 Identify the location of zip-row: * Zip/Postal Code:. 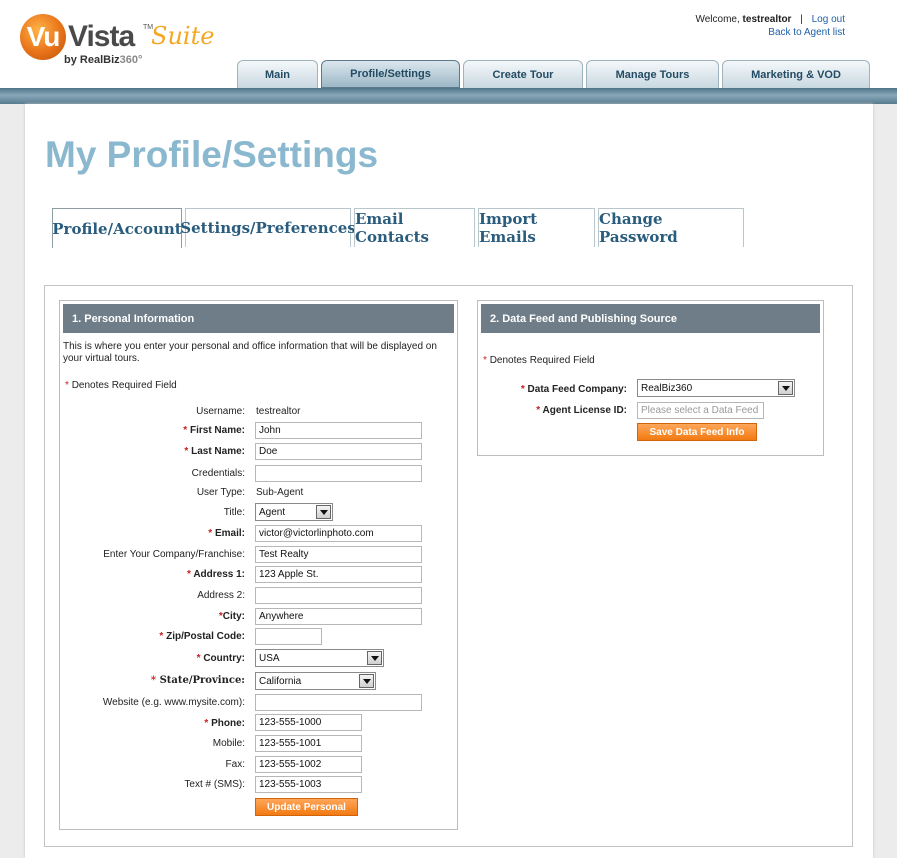
(152, 636).